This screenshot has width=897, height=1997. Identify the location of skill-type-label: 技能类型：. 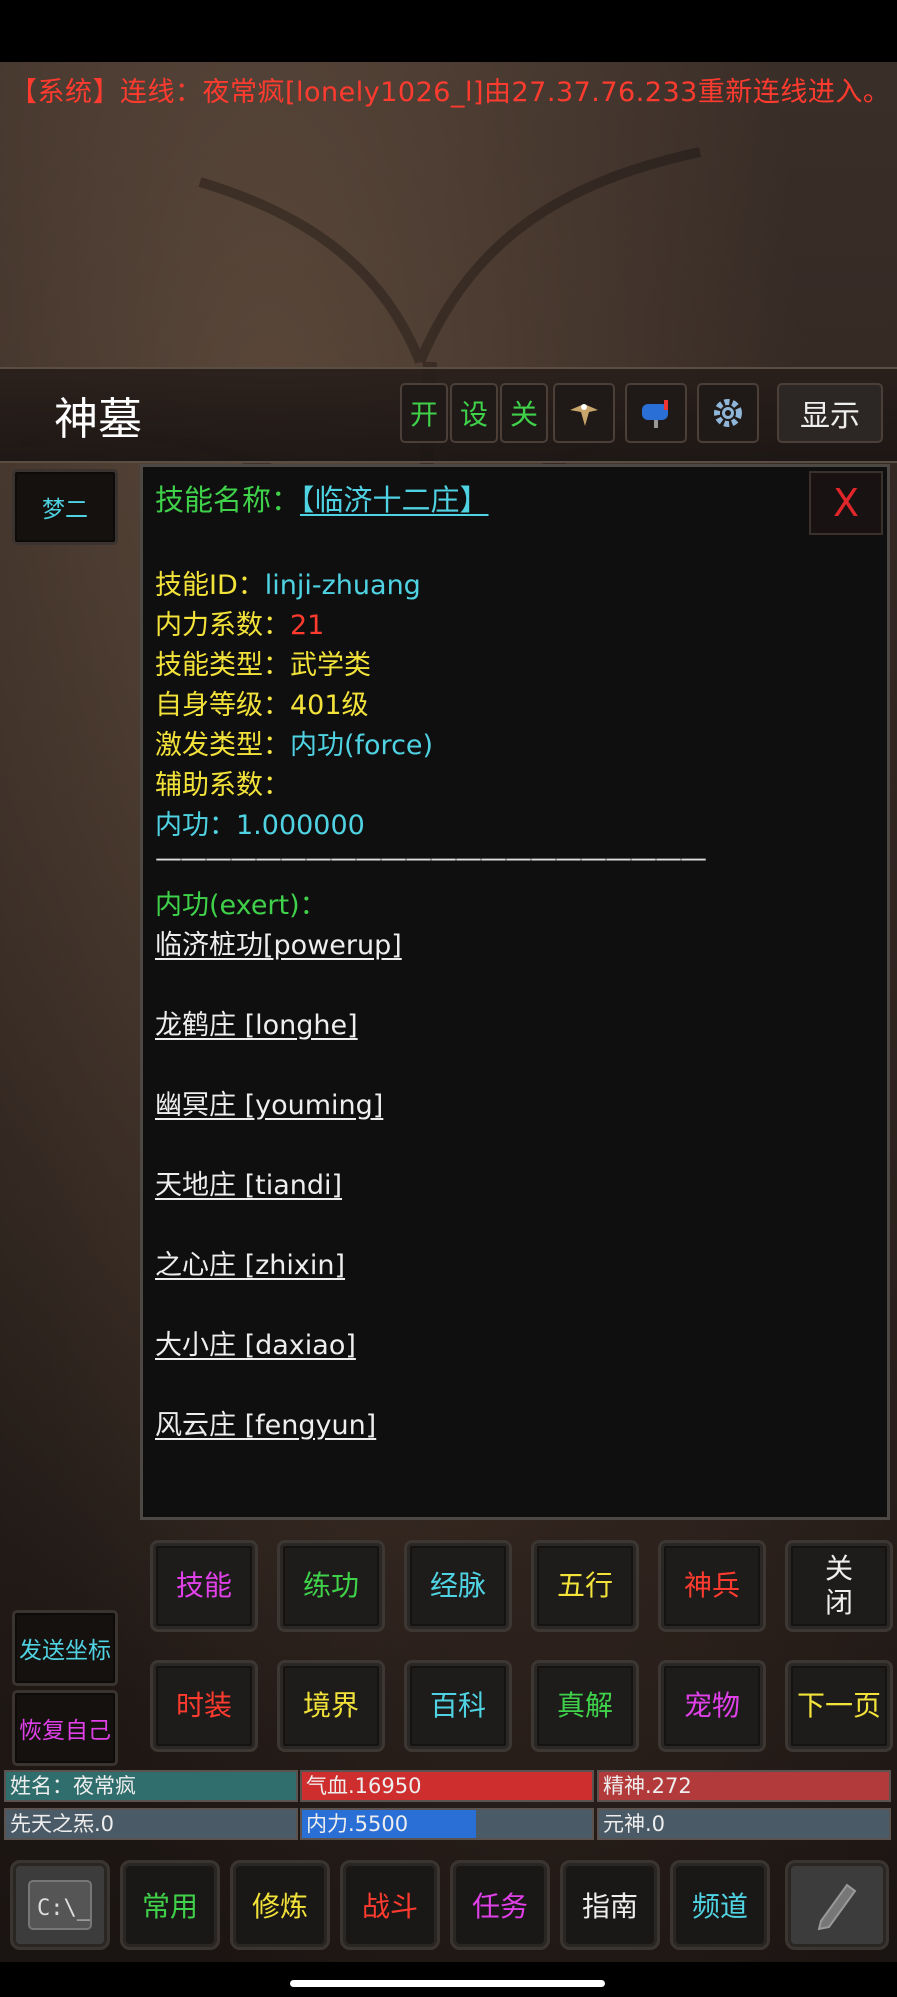
(222, 665).